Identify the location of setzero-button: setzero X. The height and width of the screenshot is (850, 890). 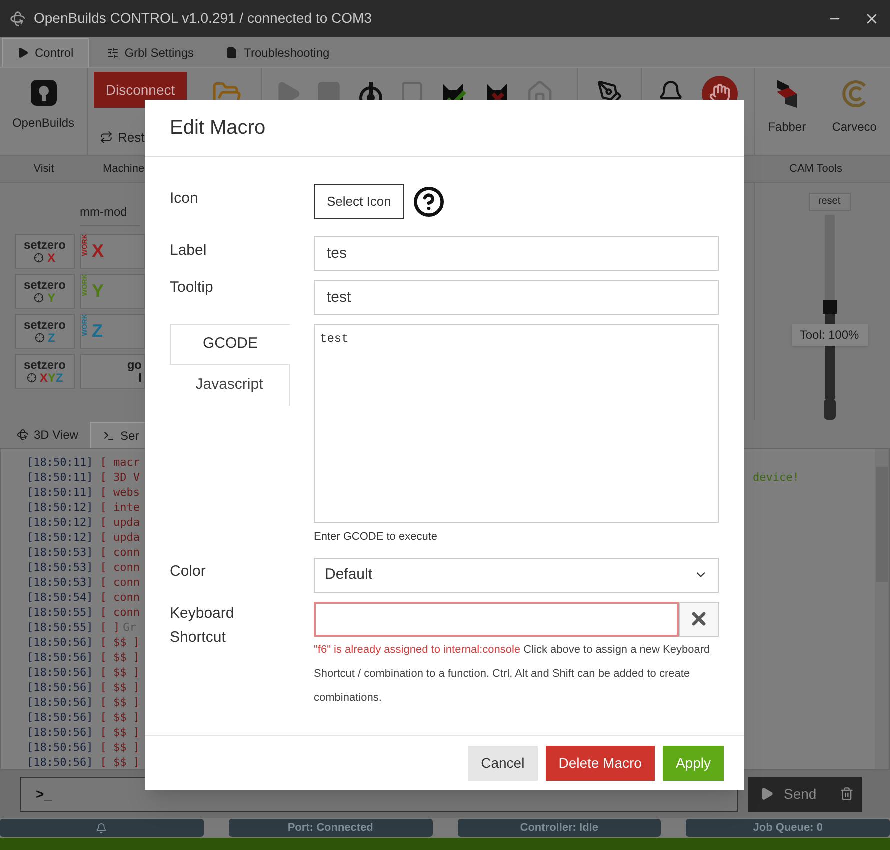
(45, 251).